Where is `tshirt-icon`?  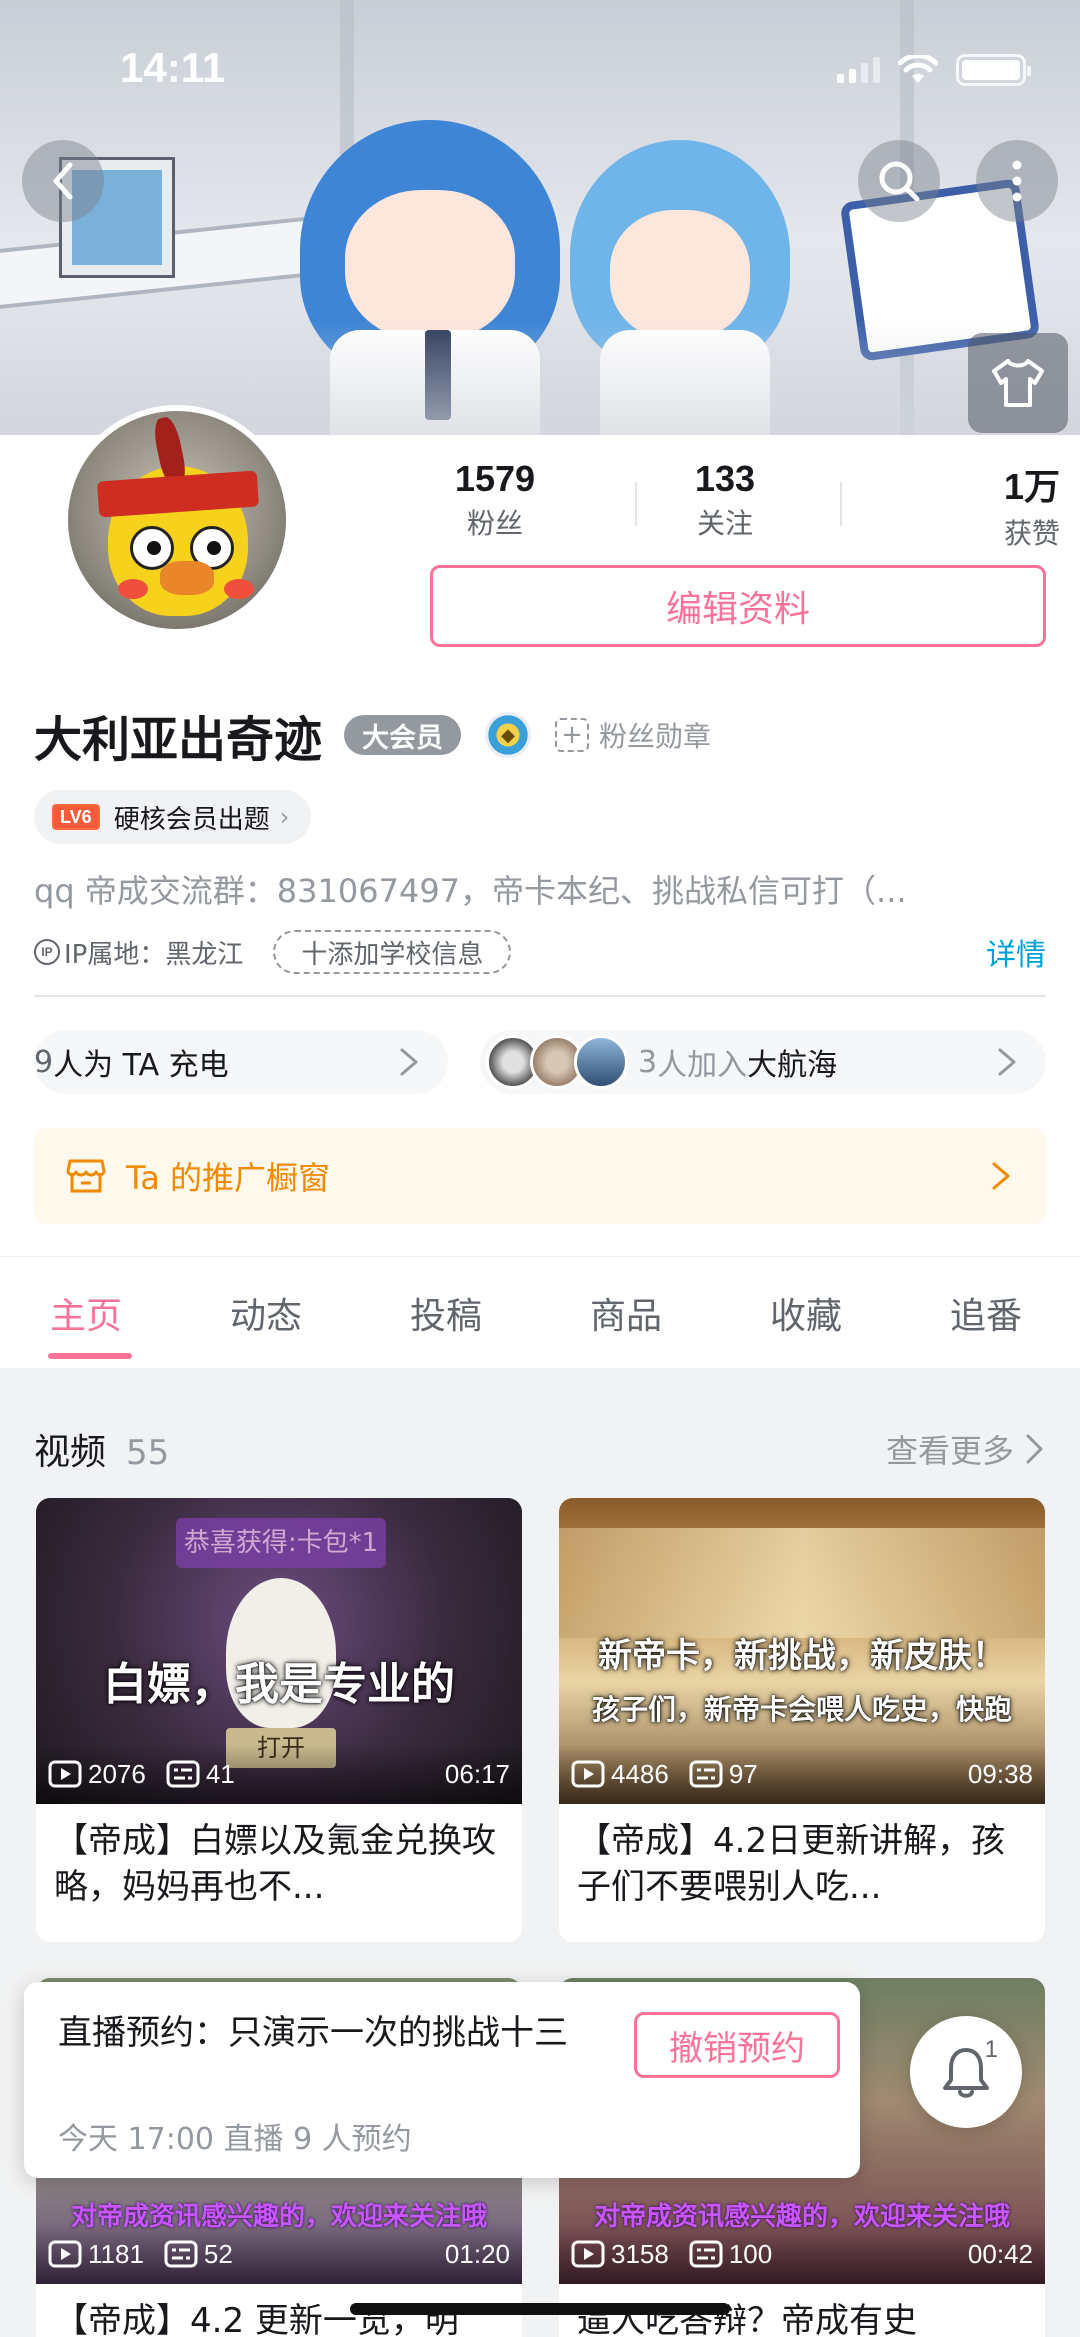 tshirt-icon is located at coordinates (1018, 383).